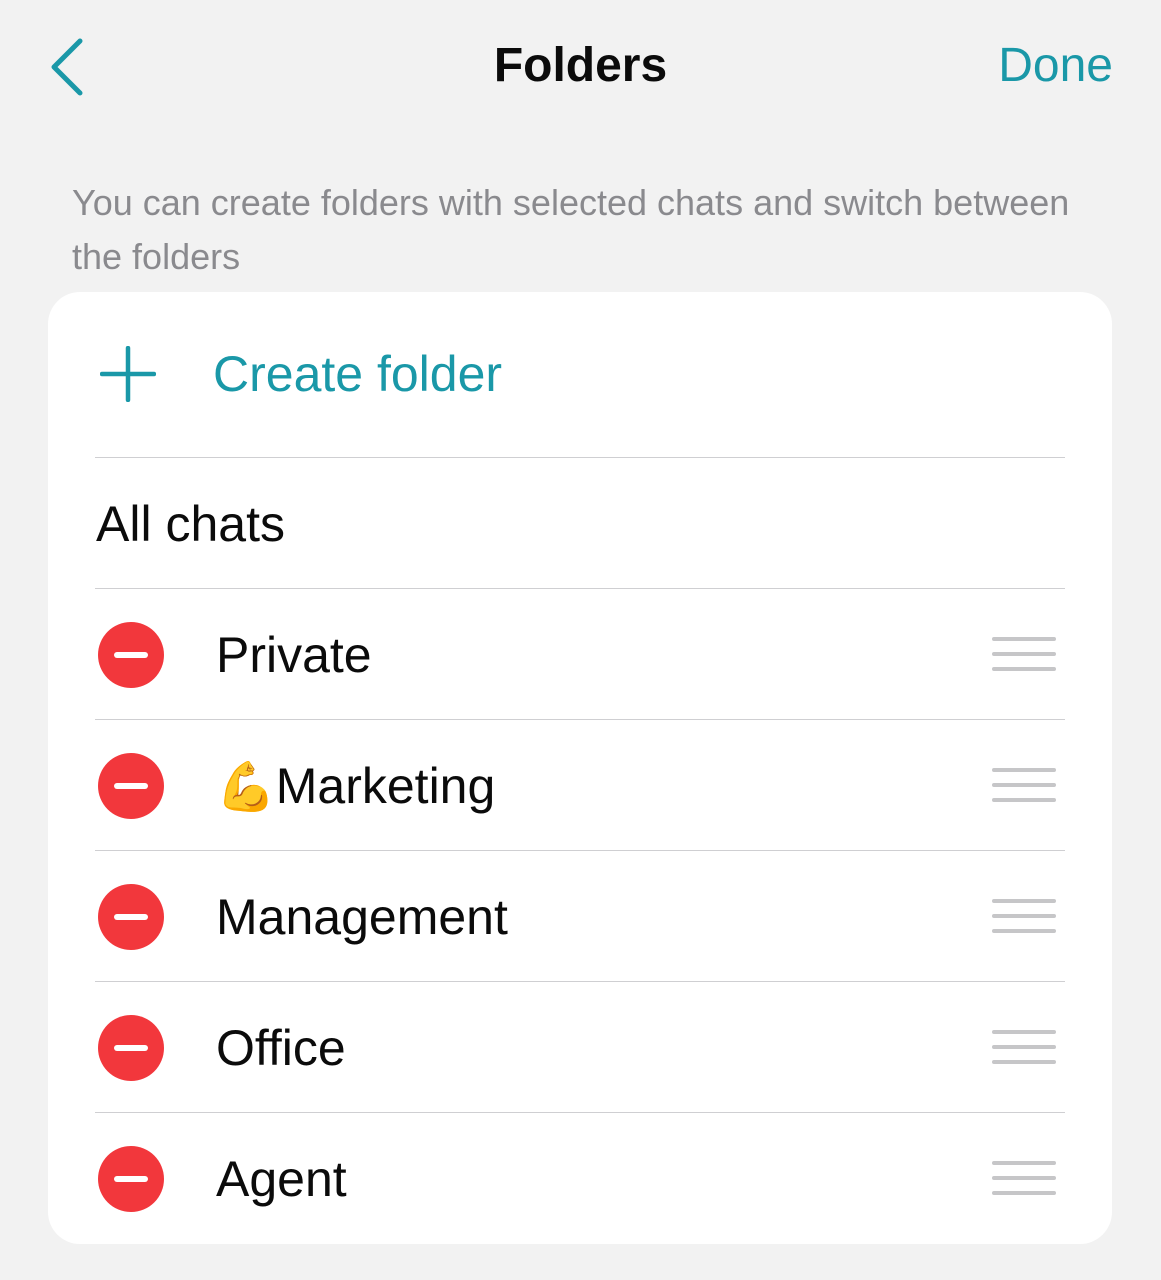  What do you see at coordinates (580, 916) in the screenshot?
I see `folder-row-management: Management` at bounding box center [580, 916].